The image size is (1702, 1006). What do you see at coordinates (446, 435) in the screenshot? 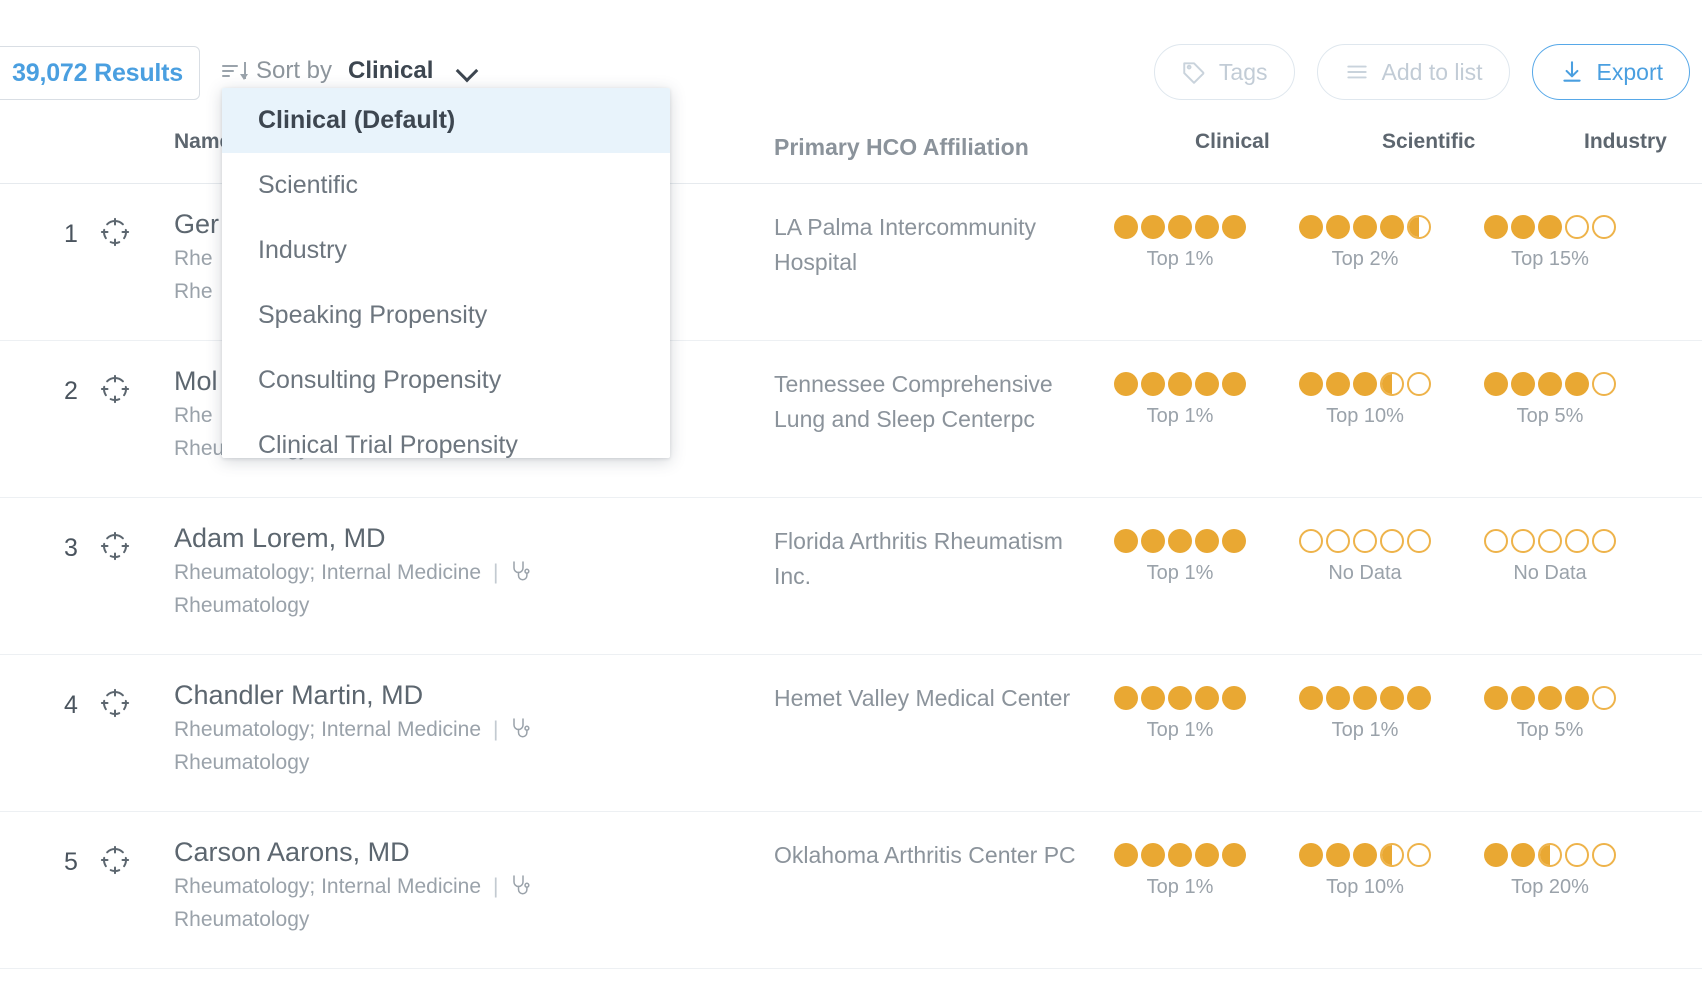
I see `sort-option-clinical-trial-propensity: Clinical Trial Propensity` at bounding box center [446, 435].